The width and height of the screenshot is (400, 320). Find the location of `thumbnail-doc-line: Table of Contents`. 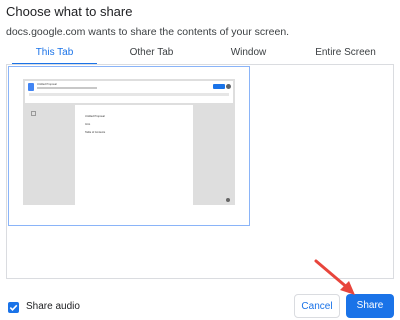

thumbnail-doc-line: Table of Contents is located at coordinates (95, 132).